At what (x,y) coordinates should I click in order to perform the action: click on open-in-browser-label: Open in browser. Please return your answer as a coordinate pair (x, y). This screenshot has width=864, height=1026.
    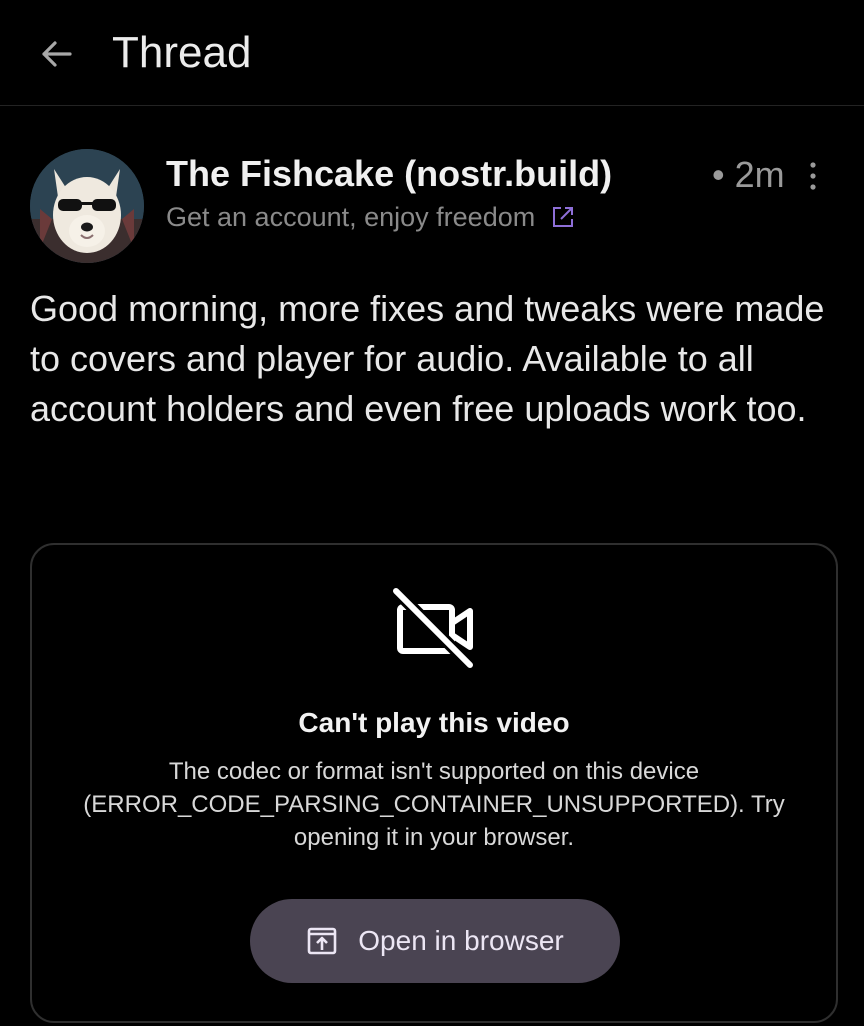
    Looking at the image, I should click on (461, 940).